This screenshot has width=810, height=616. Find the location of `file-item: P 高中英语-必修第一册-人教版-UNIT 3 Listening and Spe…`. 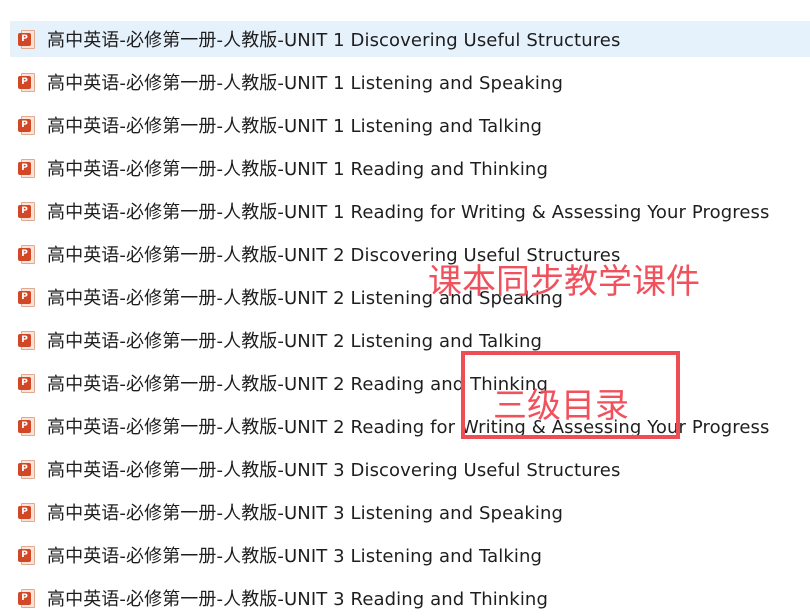

file-item: P 高中英语-必修第一册-人教版-UNIT 3 Listening and Spe… is located at coordinates (410, 512).